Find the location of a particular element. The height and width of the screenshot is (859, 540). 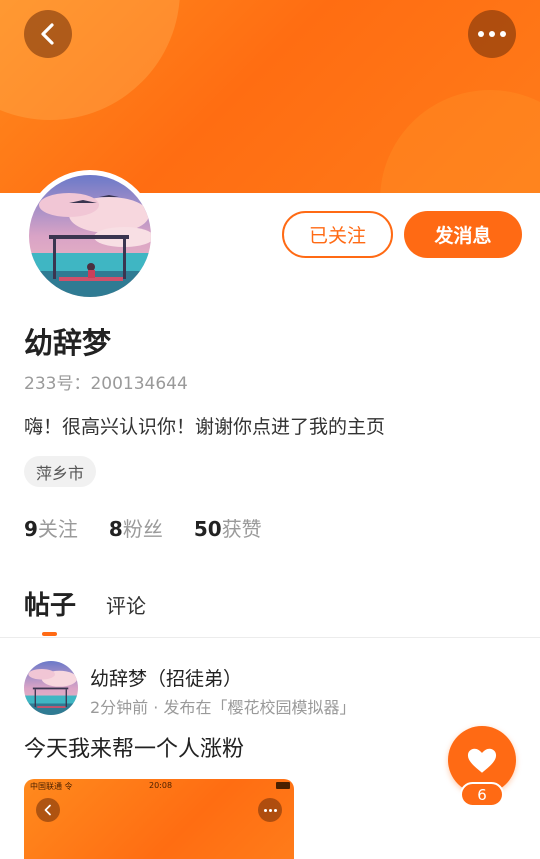

stat-likes: 50获赞 is located at coordinates (228, 527).